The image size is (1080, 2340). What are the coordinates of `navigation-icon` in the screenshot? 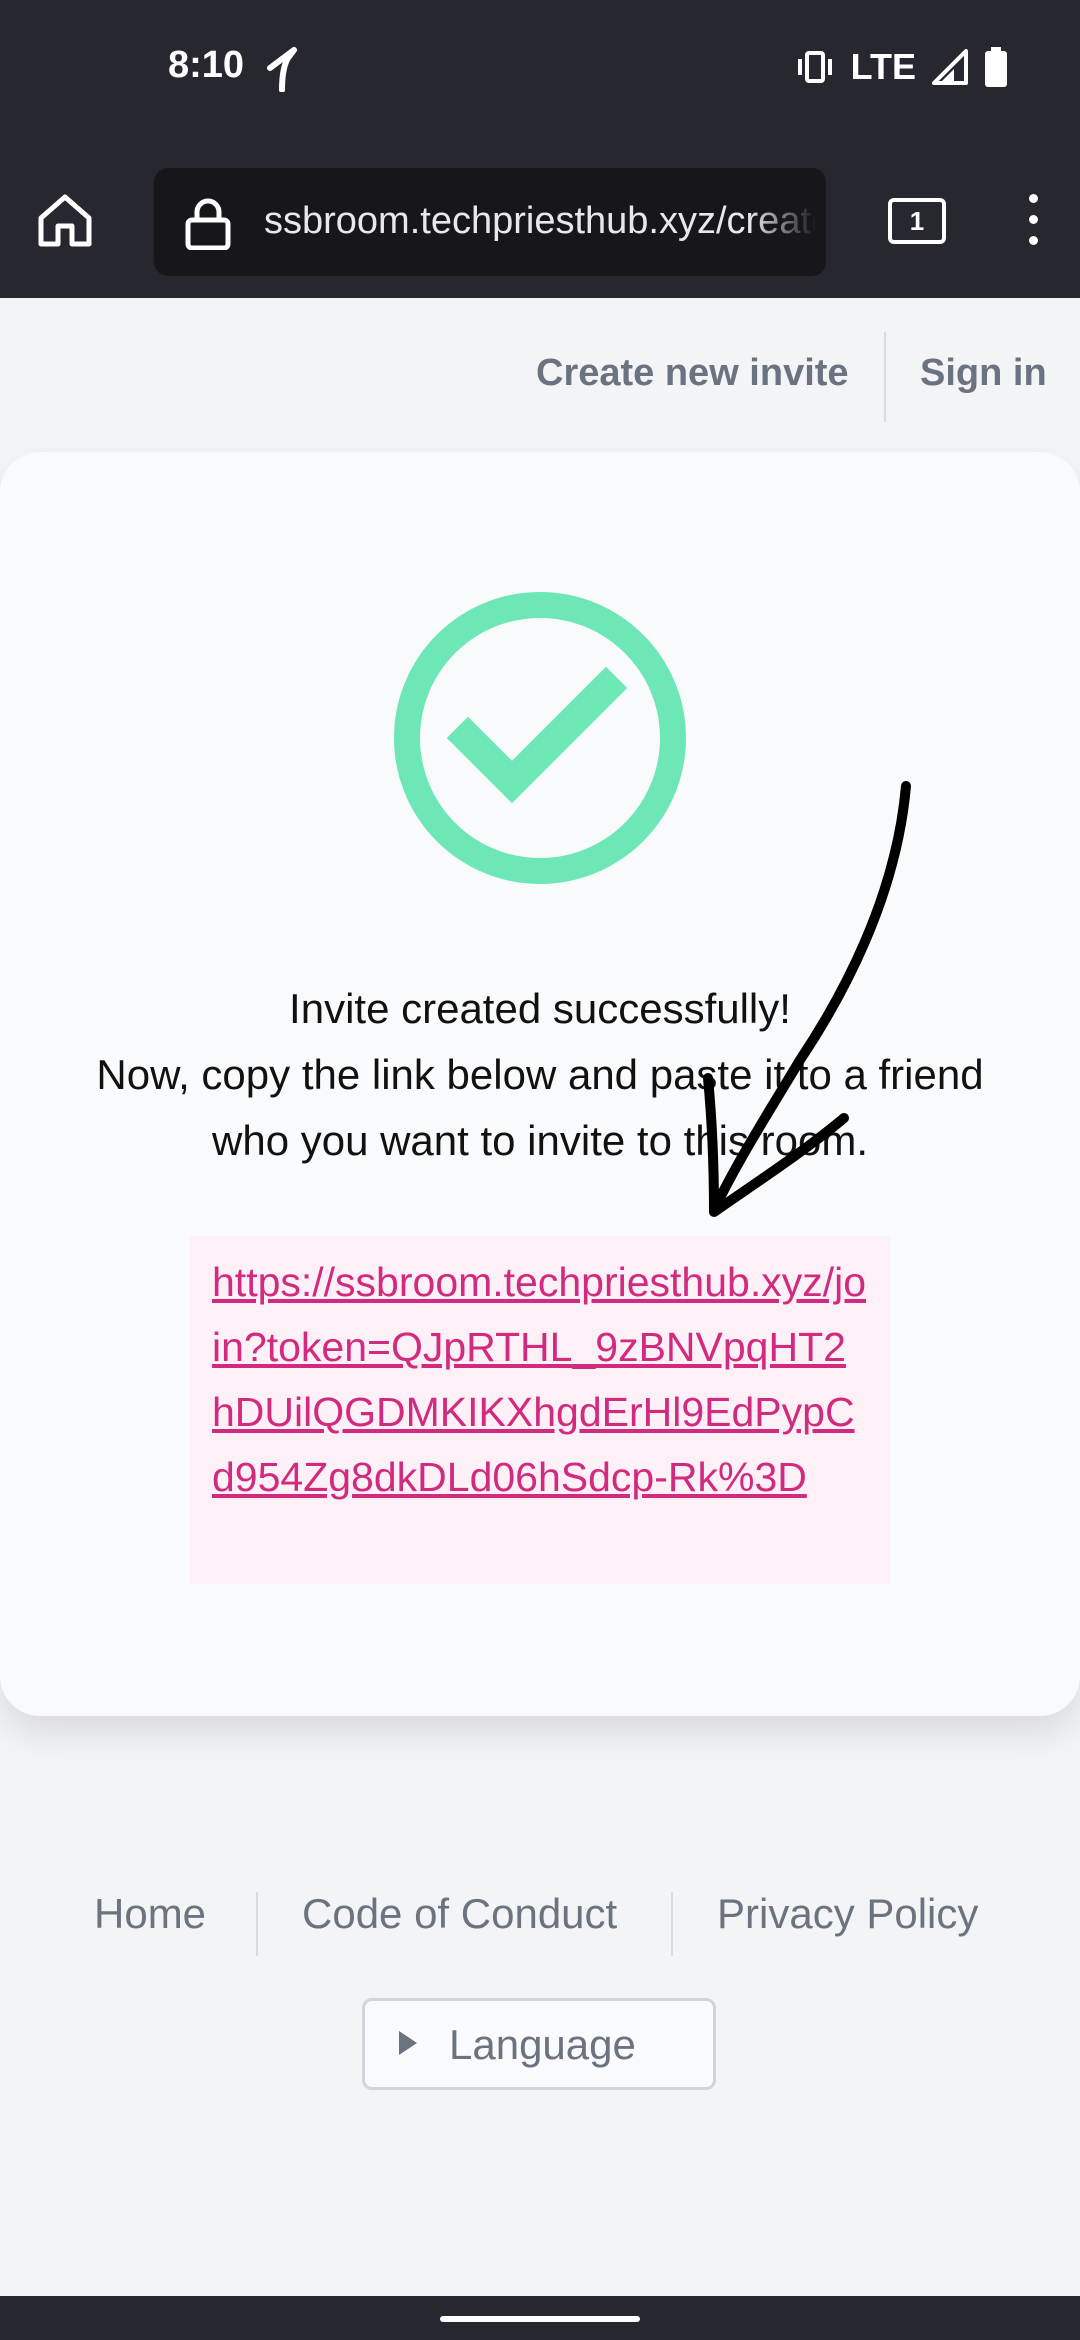 It's located at (282, 69).